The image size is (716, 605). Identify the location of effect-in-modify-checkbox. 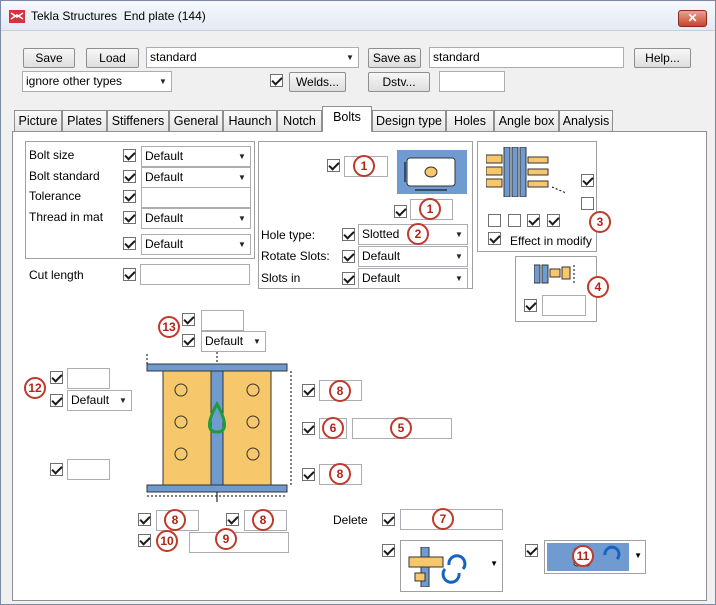
(494, 238).